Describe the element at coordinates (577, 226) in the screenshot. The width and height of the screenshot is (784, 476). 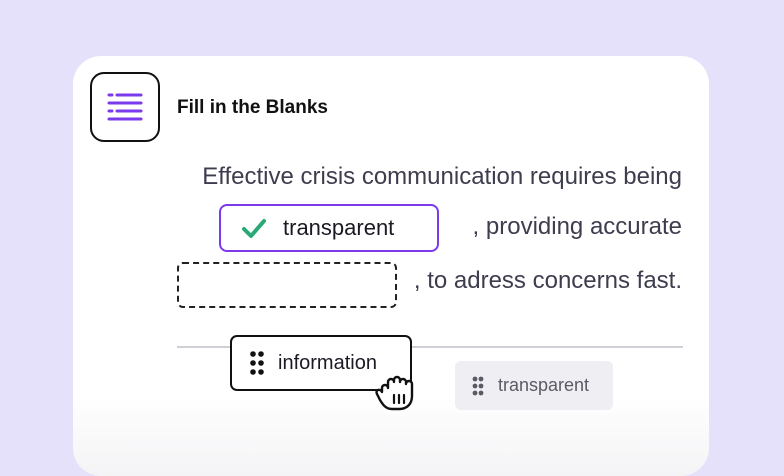
I see `sentence-line-2: , providing accurate` at that location.